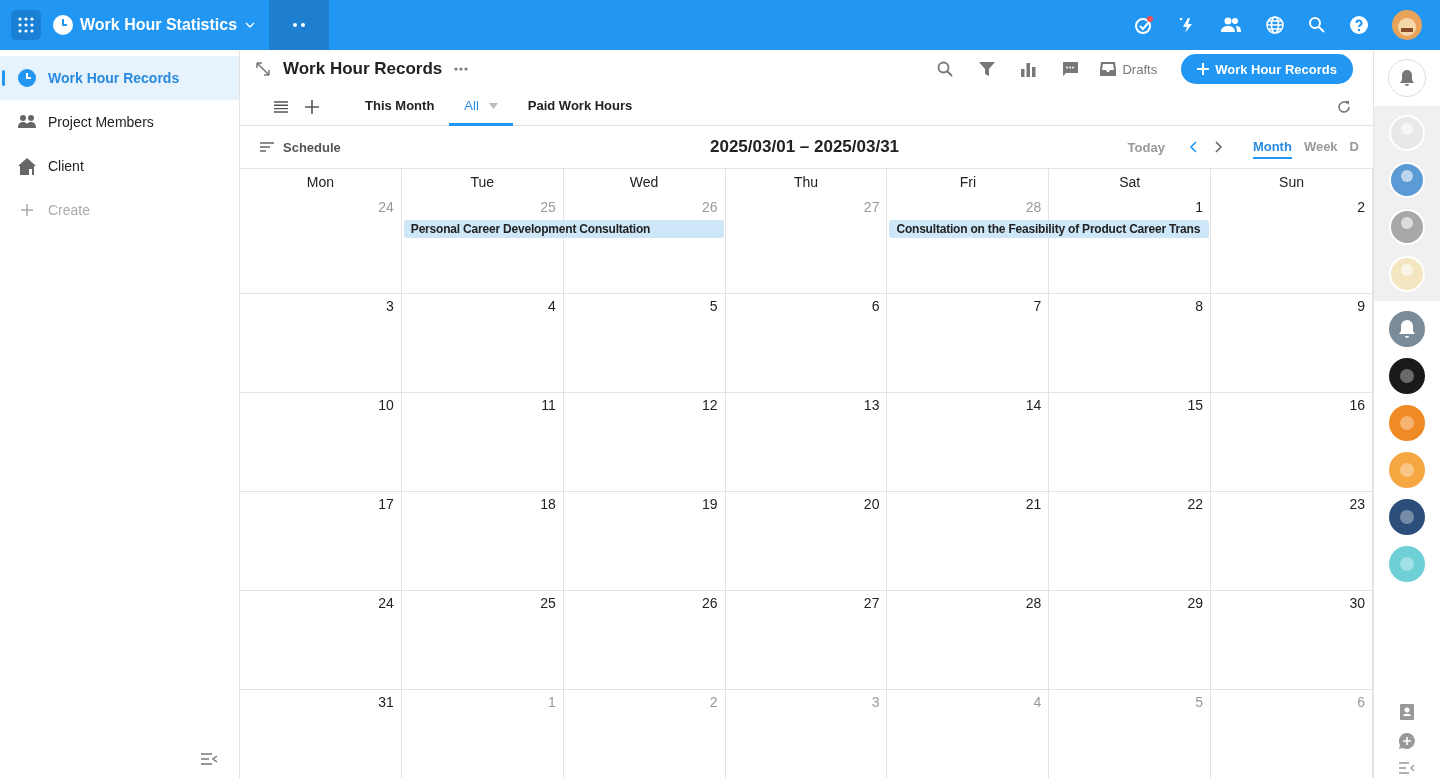 The height and width of the screenshot is (778, 1440). What do you see at coordinates (1192, 147) in the screenshot?
I see `previous-icon` at bounding box center [1192, 147].